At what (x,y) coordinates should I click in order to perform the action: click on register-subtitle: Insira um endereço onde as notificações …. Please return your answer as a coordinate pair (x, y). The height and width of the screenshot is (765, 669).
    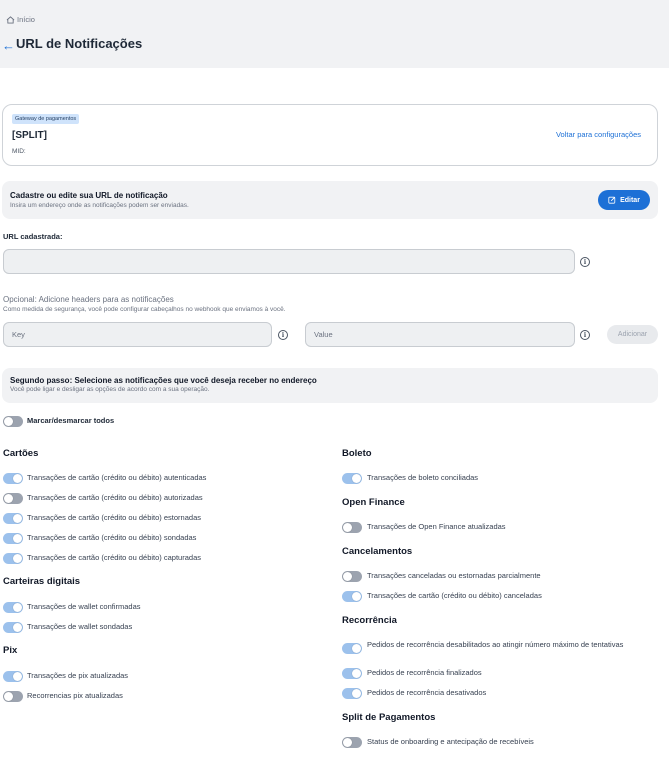
    Looking at the image, I should click on (99, 205).